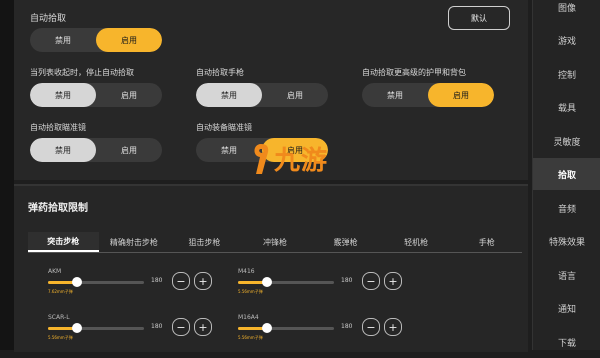 The image size is (600, 358). Describe the element at coordinates (63, 150) in the screenshot. I see `pickup-scope-disable-option: 禁用` at that location.